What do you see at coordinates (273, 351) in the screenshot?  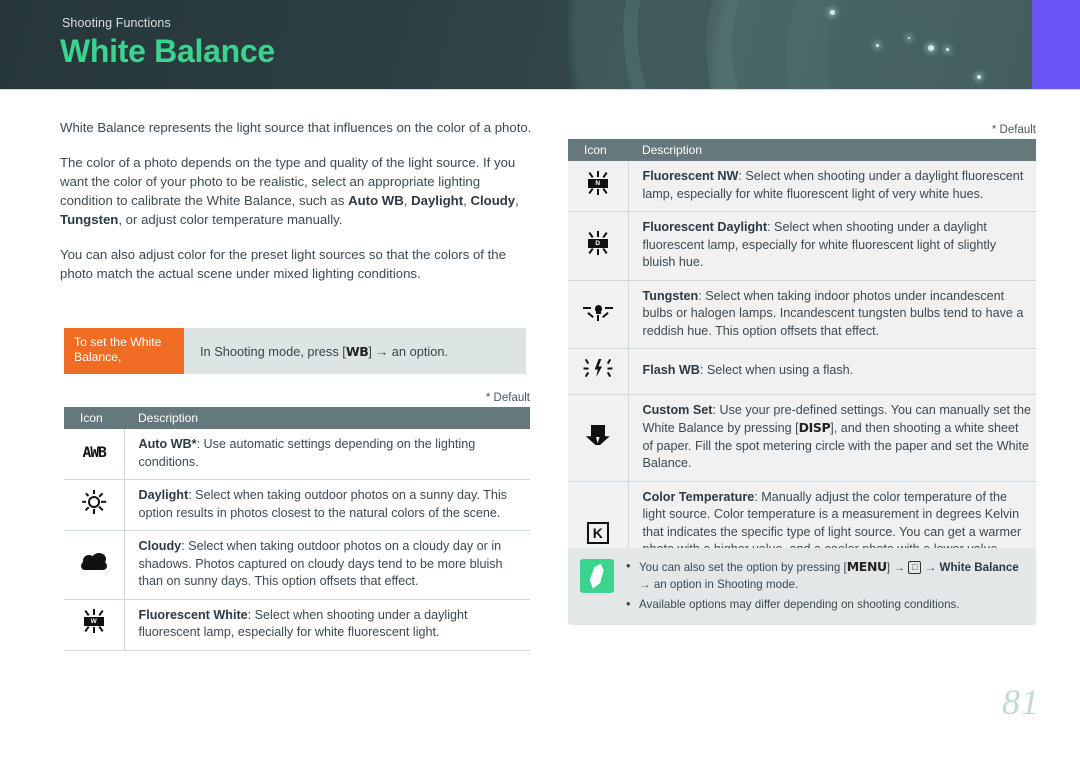 I see `callout-text-pre: In Shooting mode, press [` at bounding box center [273, 351].